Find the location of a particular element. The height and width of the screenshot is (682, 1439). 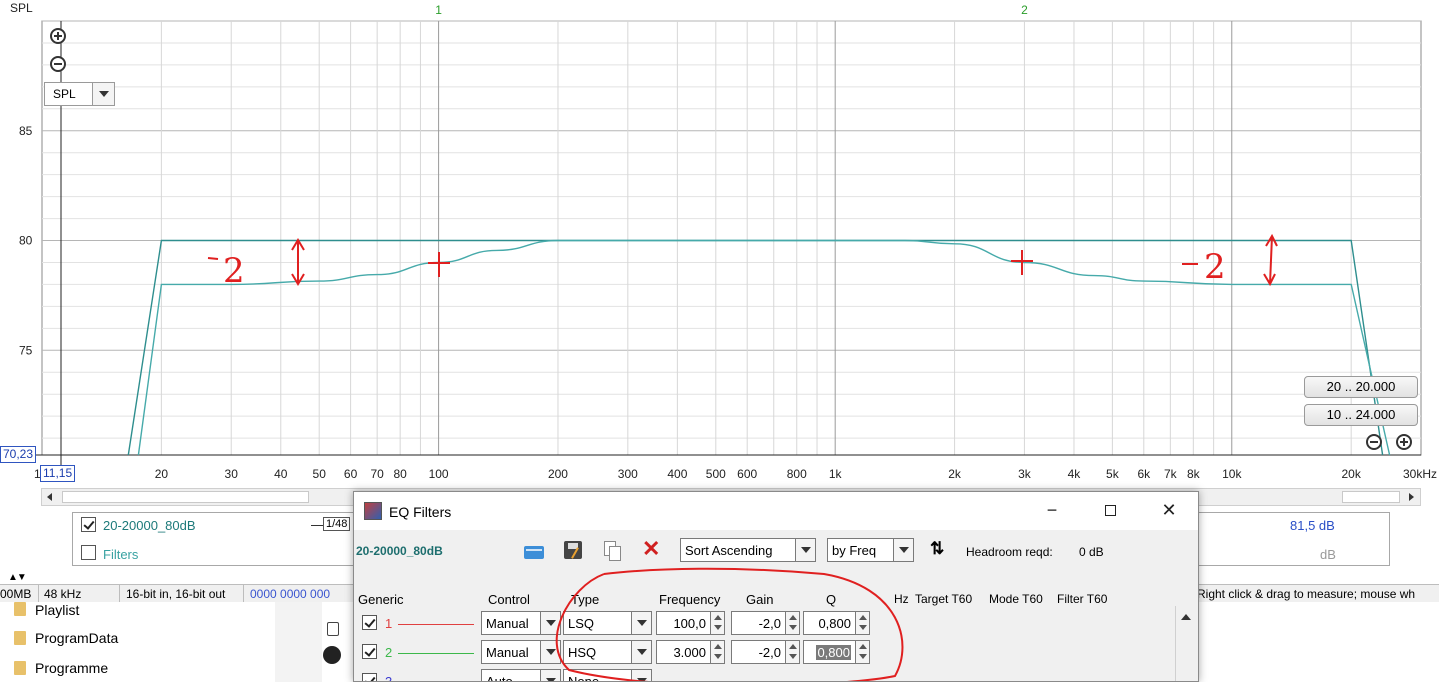

x-tick-label: 80 is located at coordinates (400, 474).